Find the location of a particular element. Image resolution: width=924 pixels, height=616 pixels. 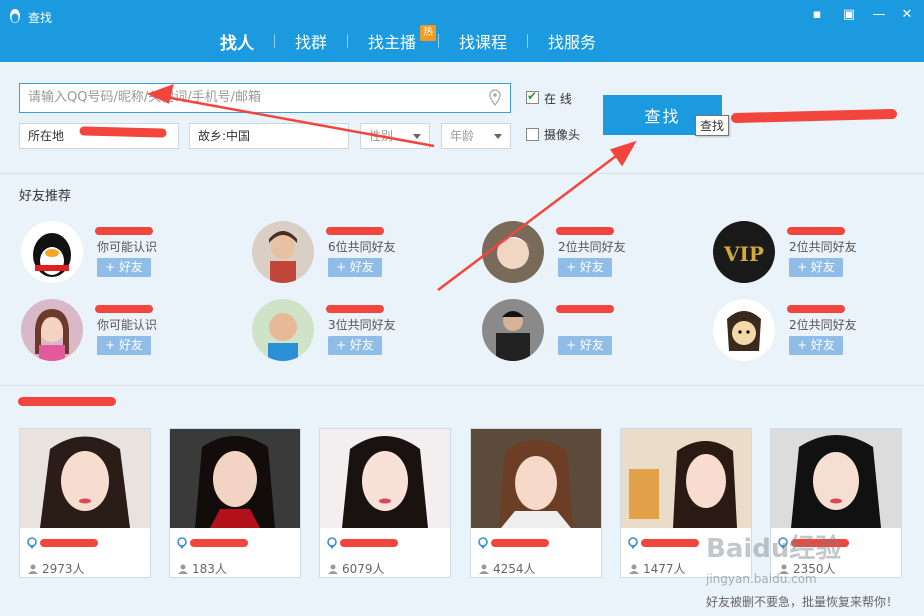

hot-badge: 热 is located at coordinates (428, 33).